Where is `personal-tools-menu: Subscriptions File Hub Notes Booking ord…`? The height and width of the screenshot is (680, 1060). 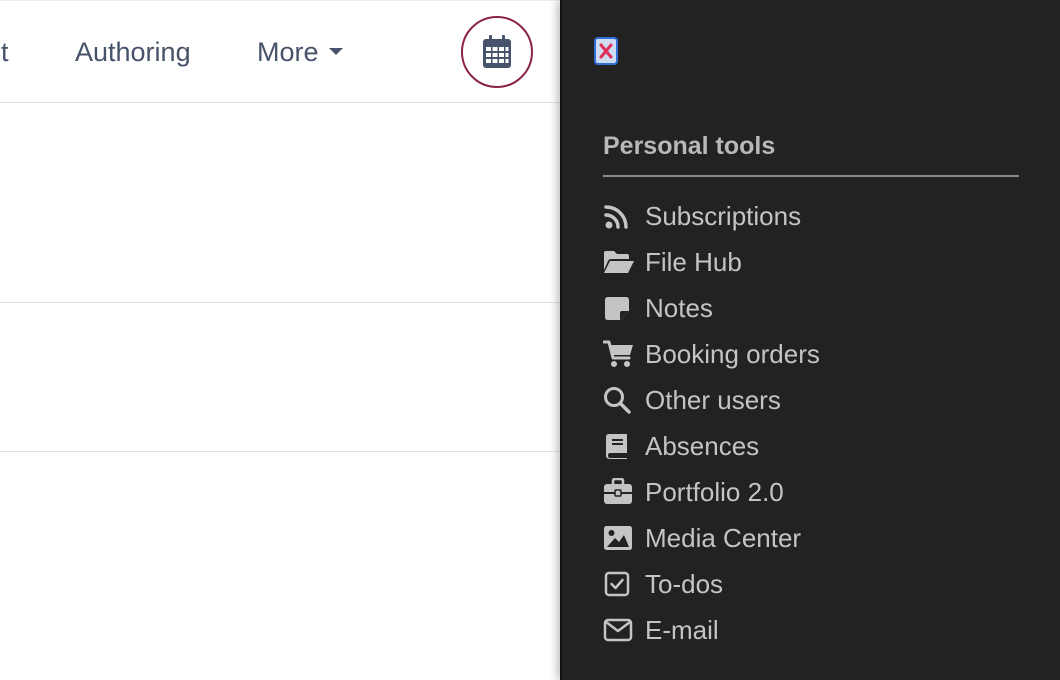 personal-tools-menu: Subscriptions File Hub Notes Booking ord… is located at coordinates (711, 423).